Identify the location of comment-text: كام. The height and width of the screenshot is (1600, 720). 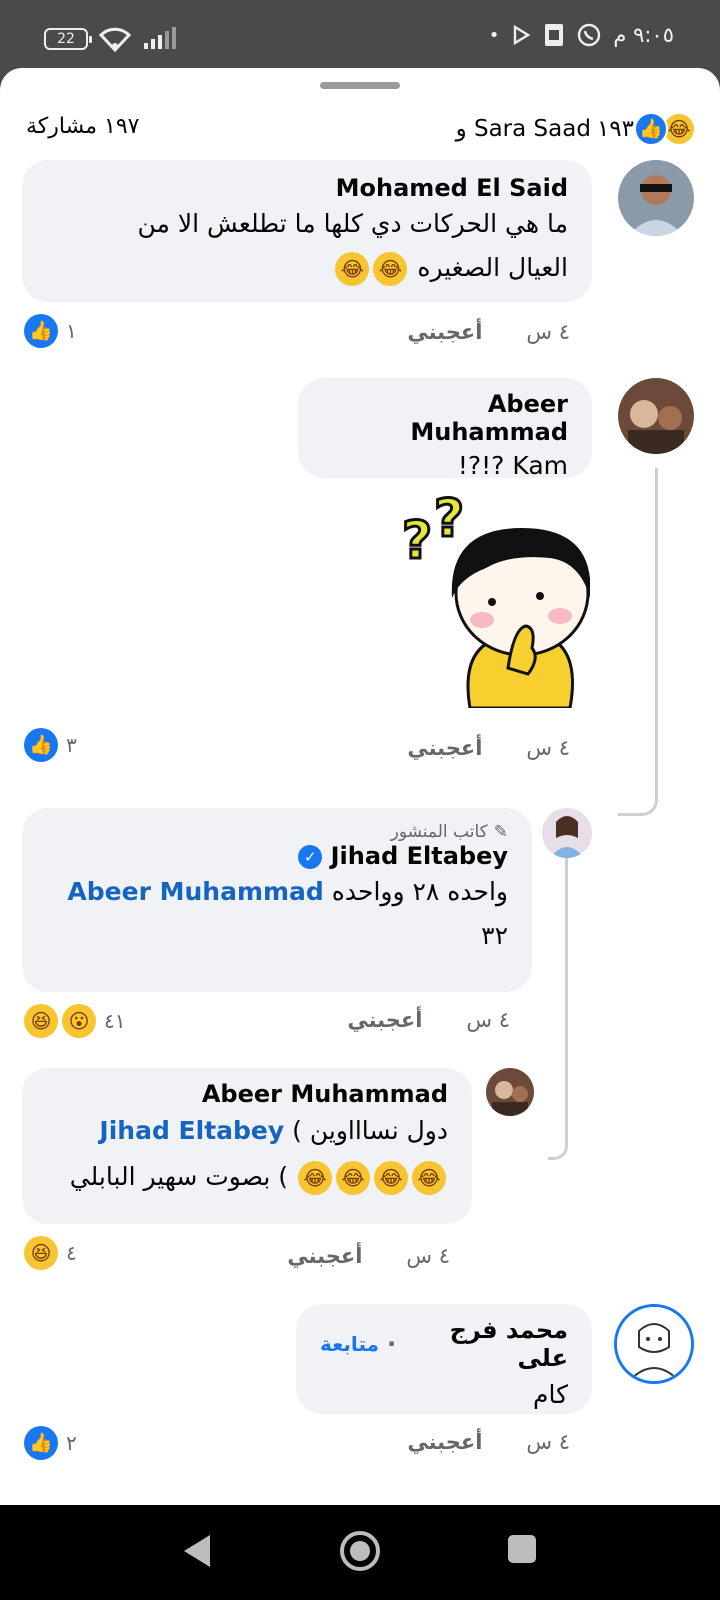
(550, 1394).